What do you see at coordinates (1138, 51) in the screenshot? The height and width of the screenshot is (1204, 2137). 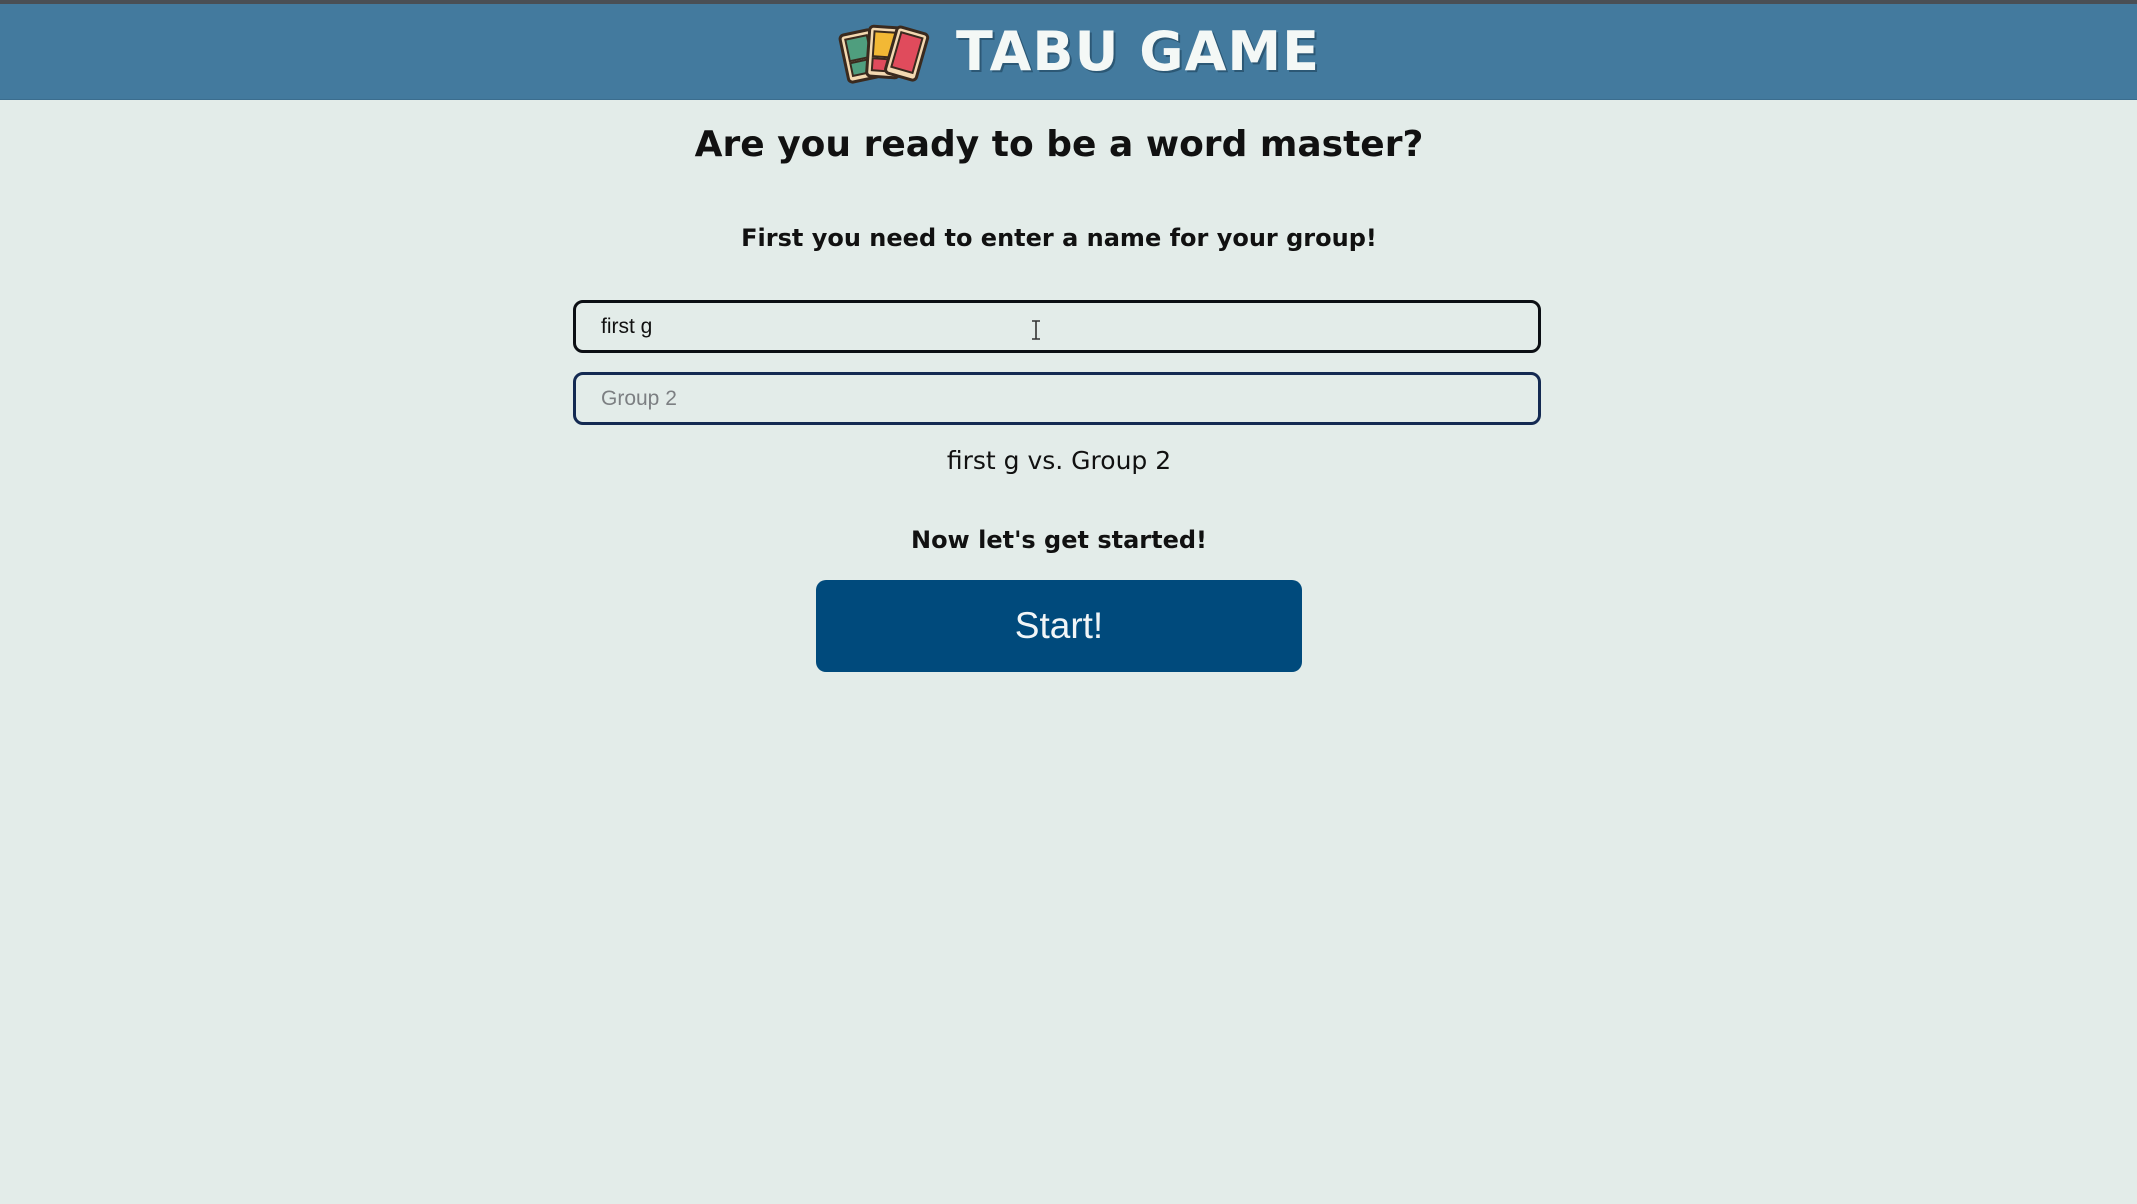 I see `app-title: TABU GAME` at bounding box center [1138, 51].